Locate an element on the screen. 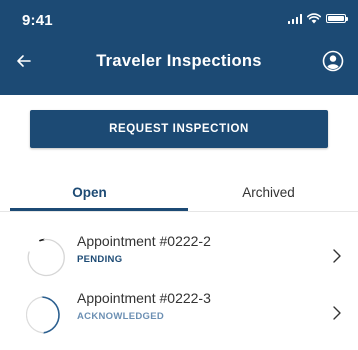 Image resolution: width=358 pixels, height=350 pixels. appointment-title: Appointment #0222-3 is located at coordinates (144, 298).